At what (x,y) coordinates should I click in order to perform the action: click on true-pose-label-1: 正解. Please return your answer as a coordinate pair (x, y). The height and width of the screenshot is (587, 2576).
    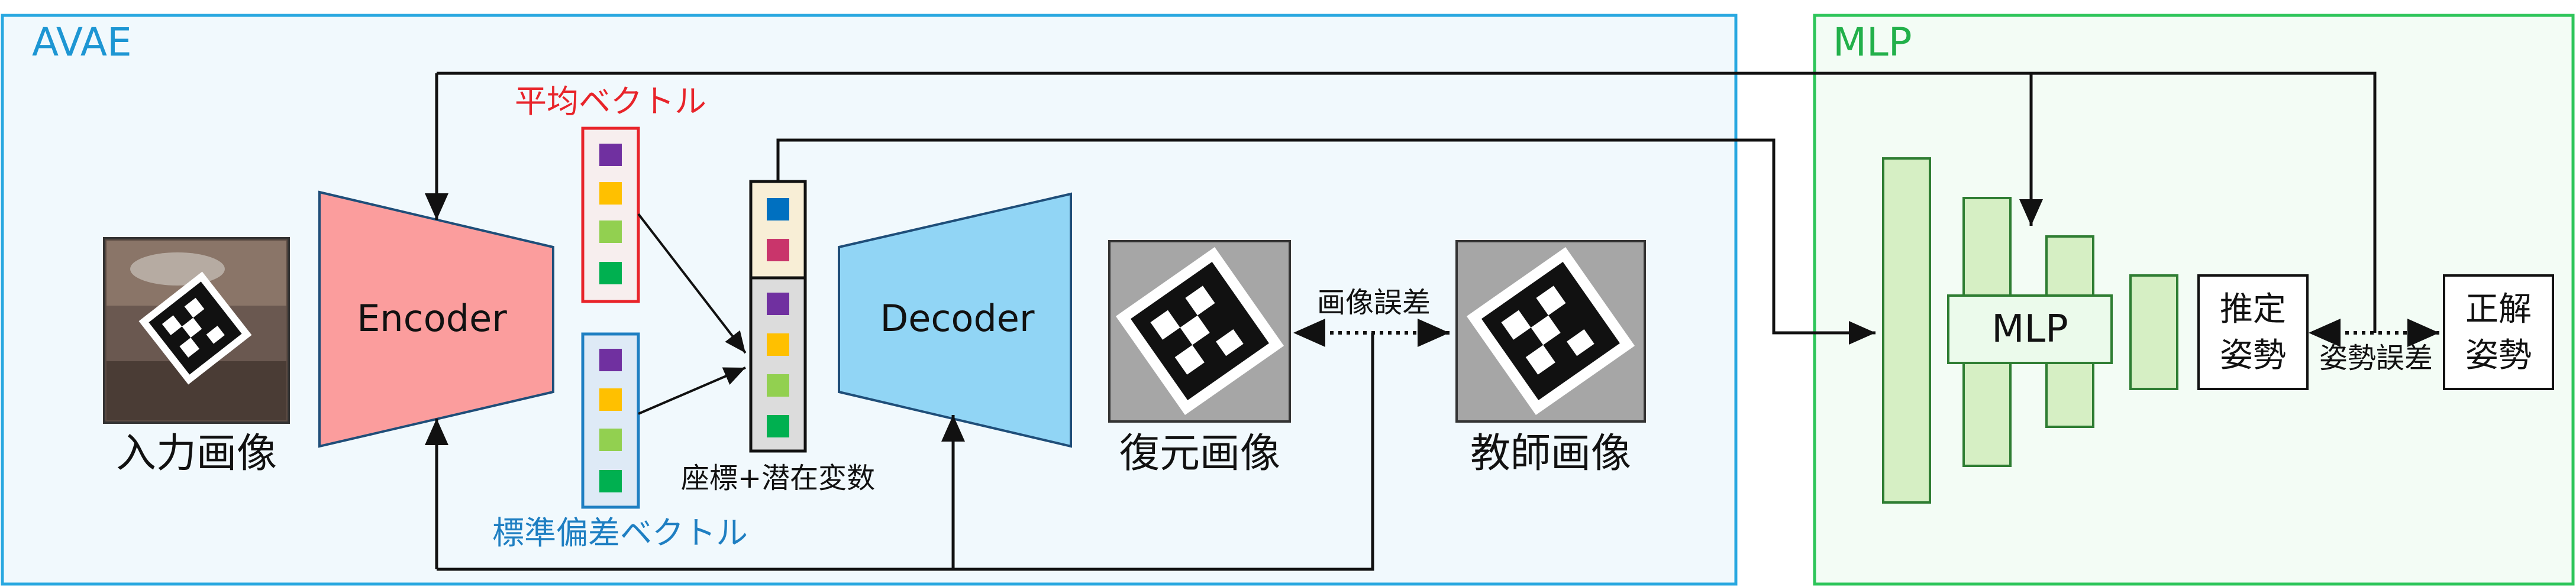
    Looking at the image, I should click on (2498, 309).